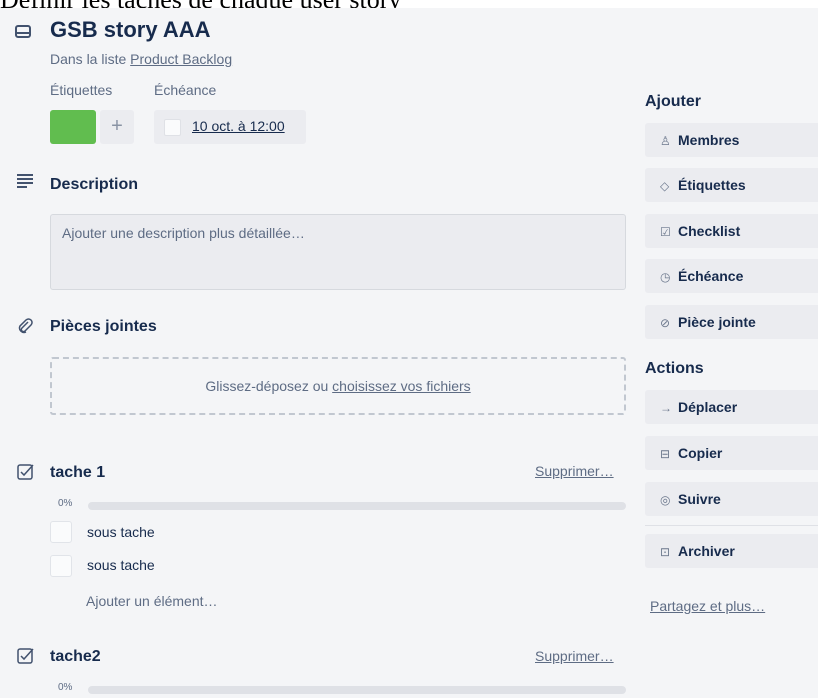 The height and width of the screenshot is (698, 818). What do you see at coordinates (25, 326) in the screenshot?
I see `paperclip-icon` at bounding box center [25, 326].